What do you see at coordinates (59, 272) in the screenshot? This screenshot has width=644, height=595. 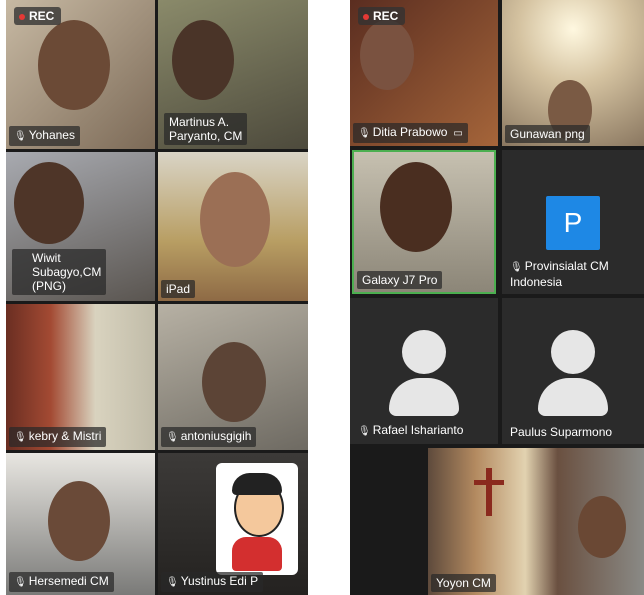 I see `participant-name-label: Wiwit Subagyo,CM (PNG)` at bounding box center [59, 272].